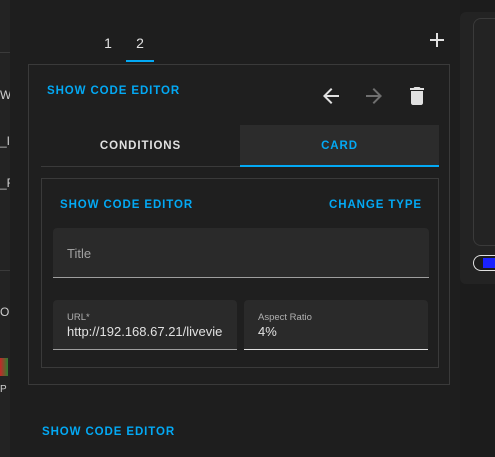  Describe the element at coordinates (79, 253) in the screenshot. I see `title-placeholder: Title` at that location.